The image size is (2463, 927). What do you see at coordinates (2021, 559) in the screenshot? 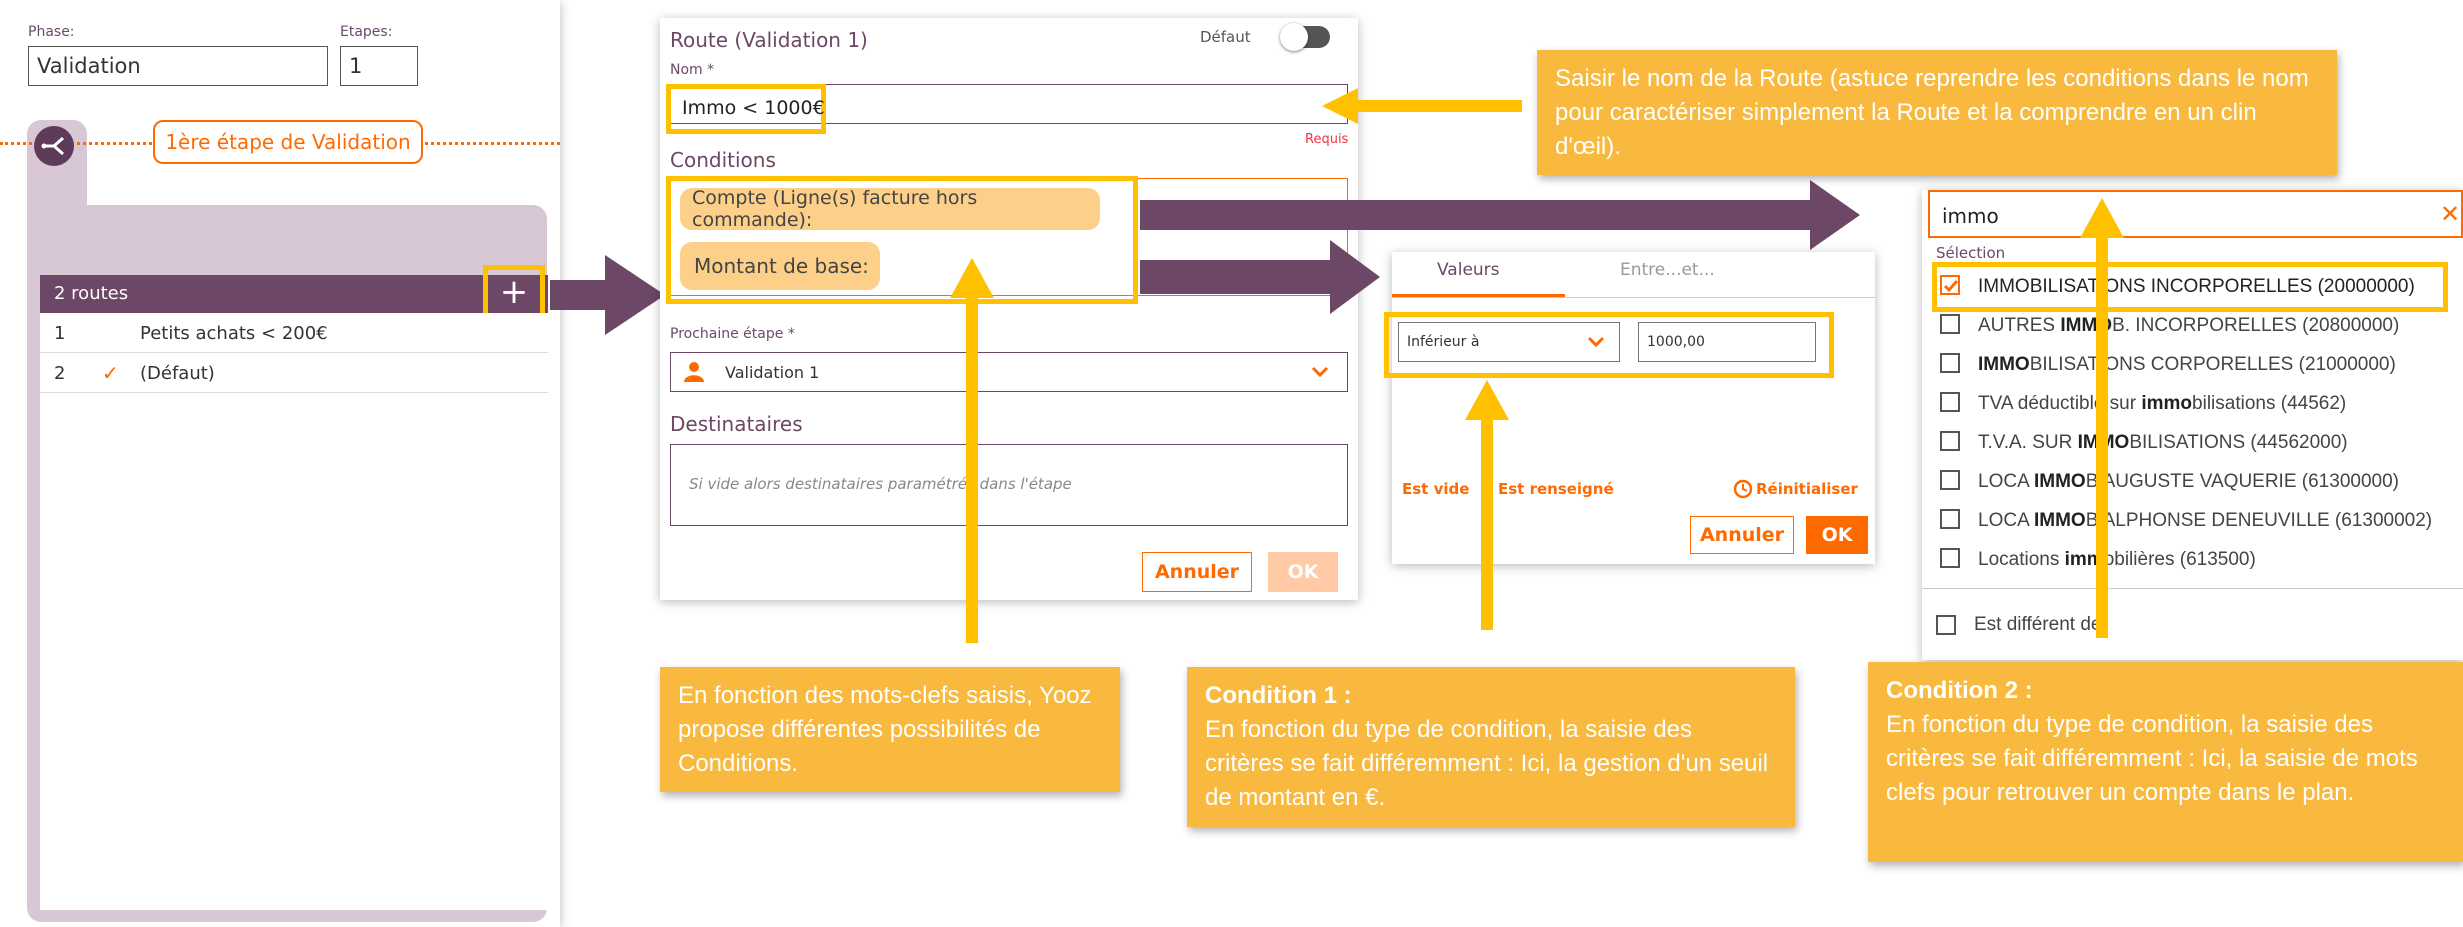
I see `label-pre: Locations` at bounding box center [2021, 559].